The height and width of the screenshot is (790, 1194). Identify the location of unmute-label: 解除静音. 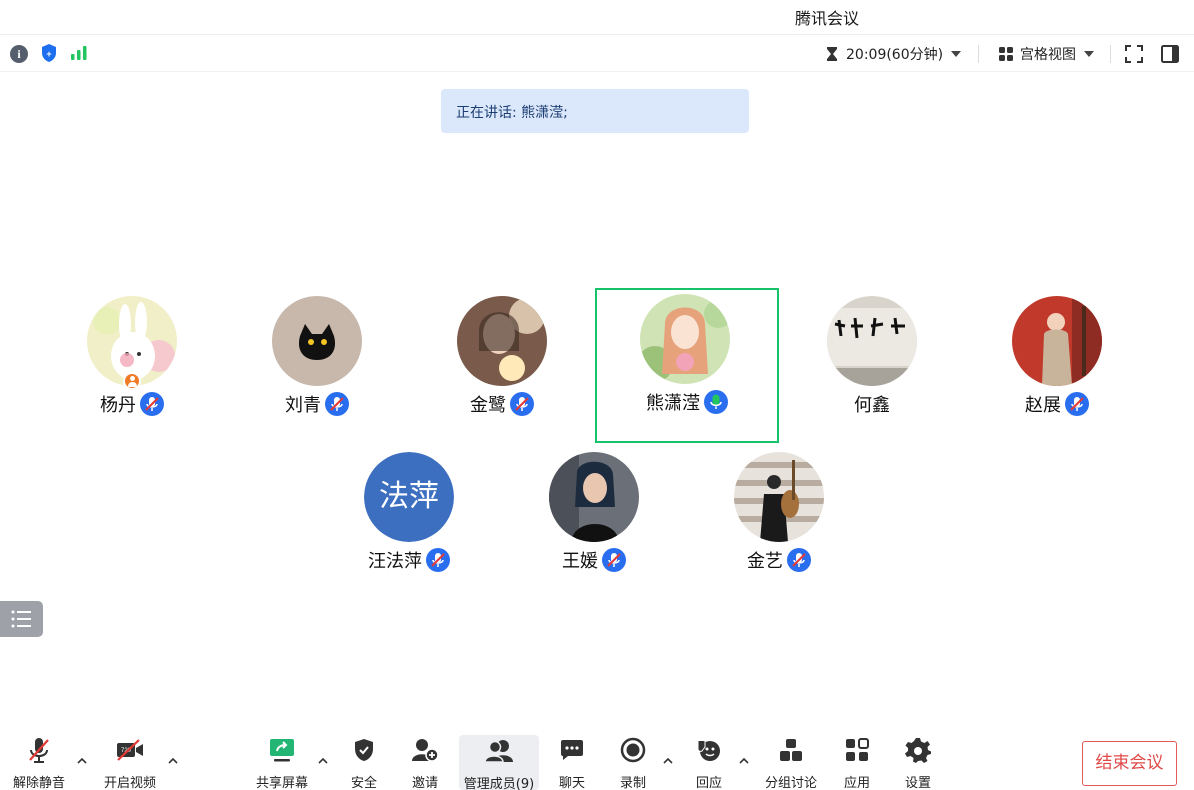
(38, 783).